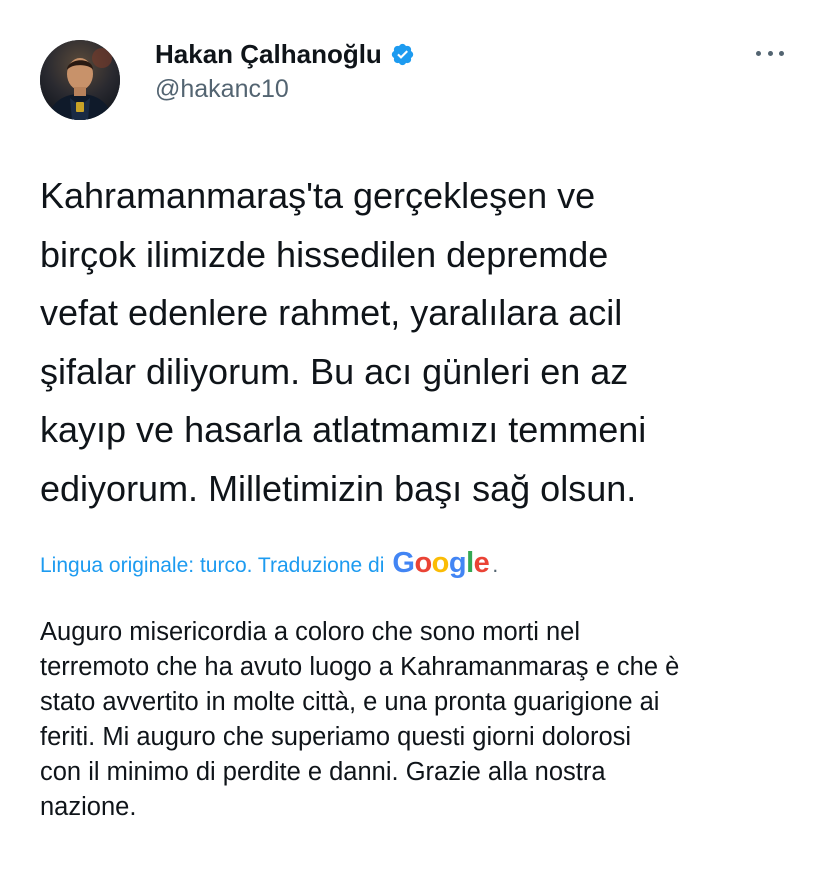 This screenshot has width=829, height=895. I want to click on avatar, so click(80, 80).